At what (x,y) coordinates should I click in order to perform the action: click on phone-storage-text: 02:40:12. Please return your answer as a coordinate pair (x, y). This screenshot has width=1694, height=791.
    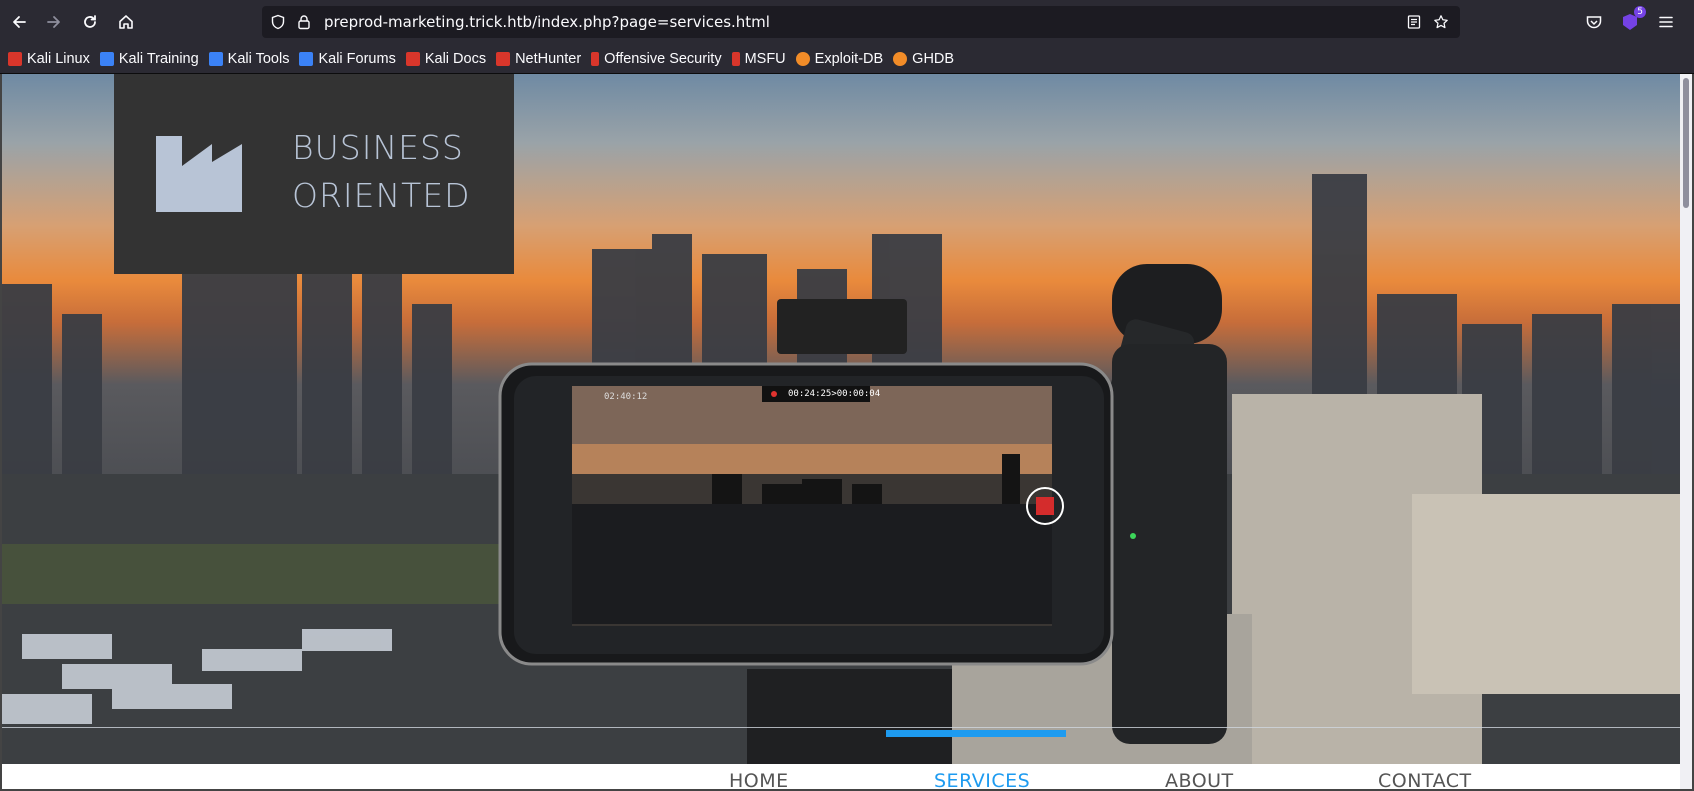
    Looking at the image, I should click on (626, 397).